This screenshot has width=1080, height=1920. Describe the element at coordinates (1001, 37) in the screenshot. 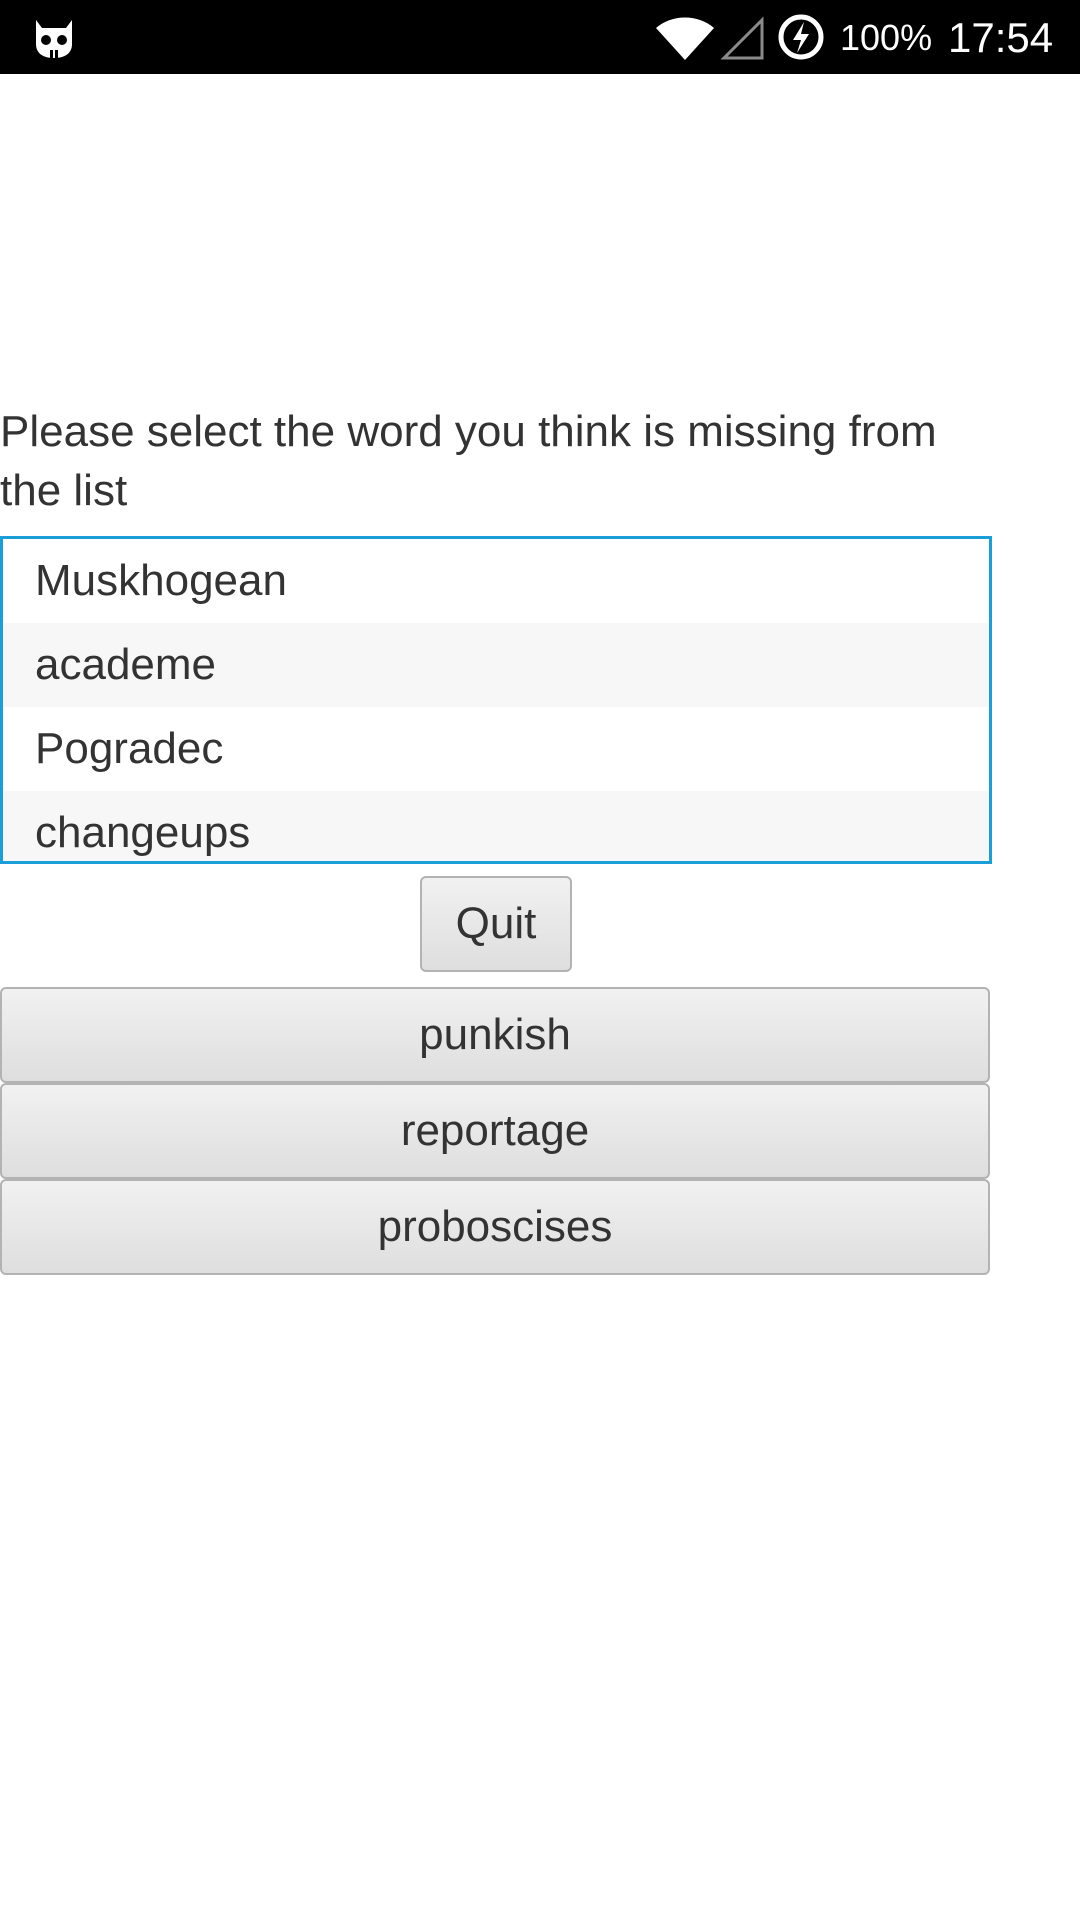

I see `clock: 17:54` at that location.